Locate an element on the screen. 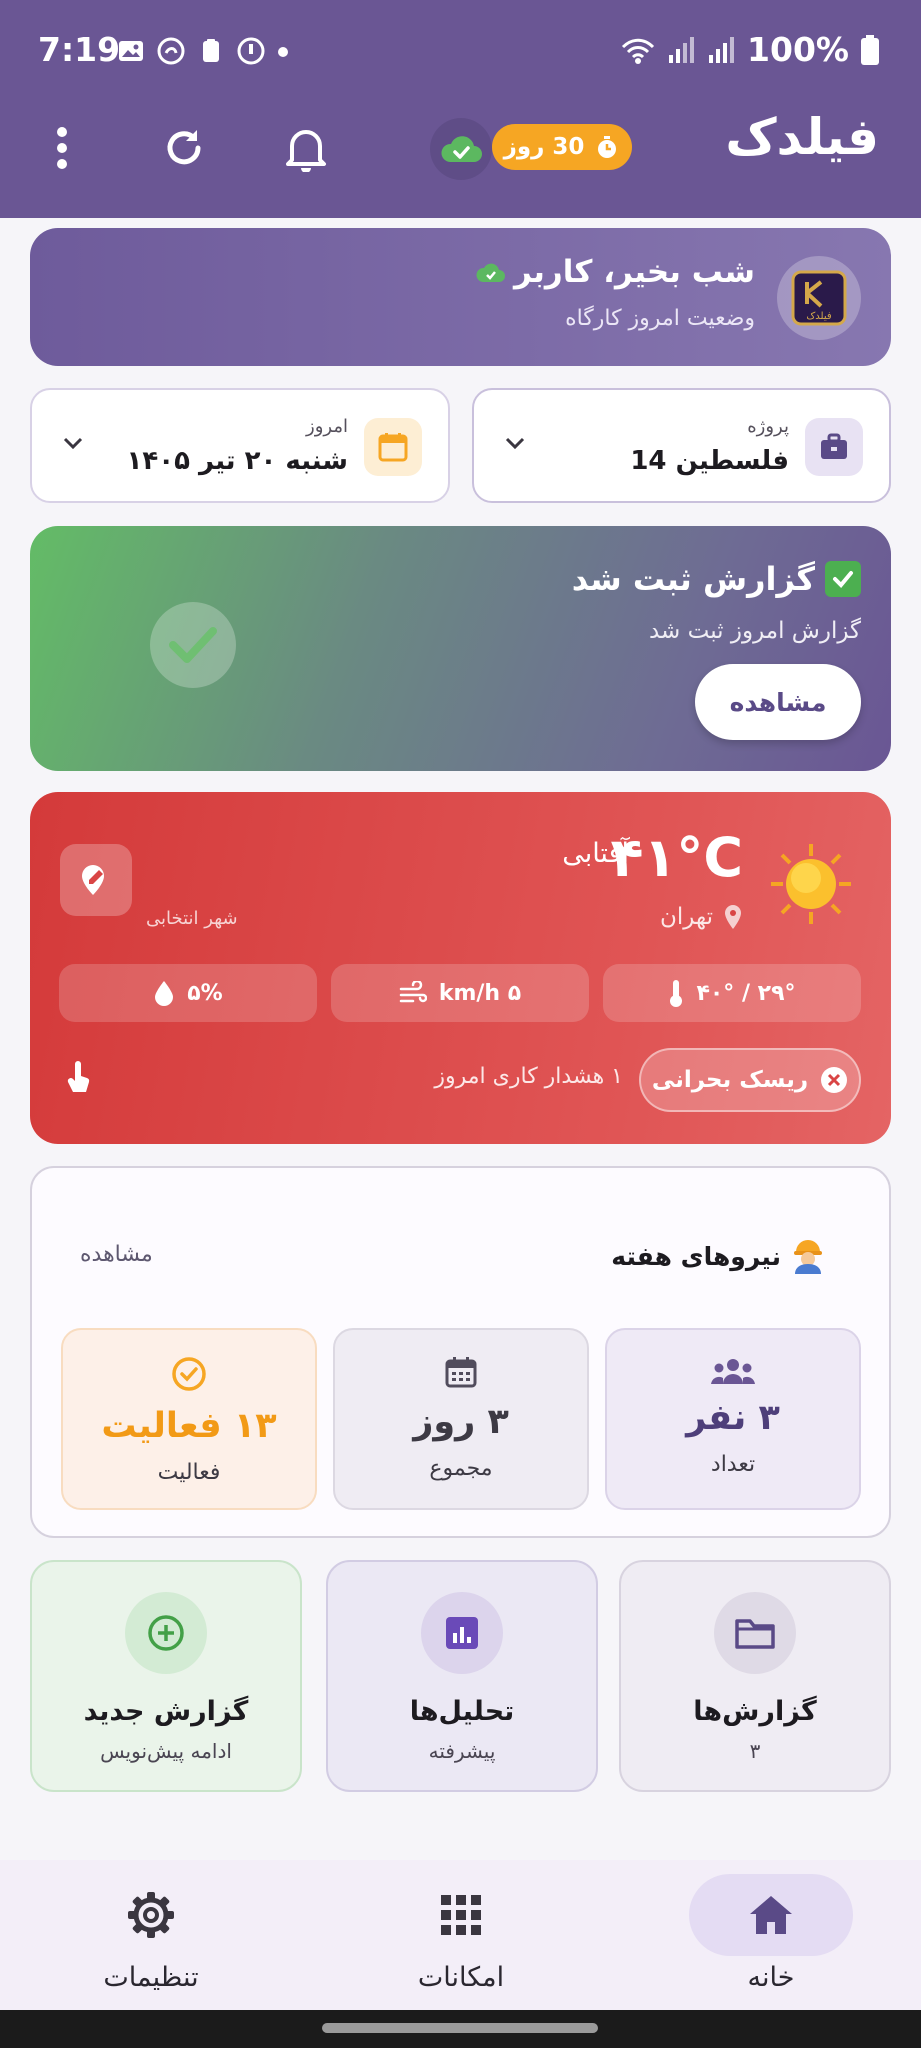  project-selector: پروژه فلسطین 14 is located at coordinates (681, 445).